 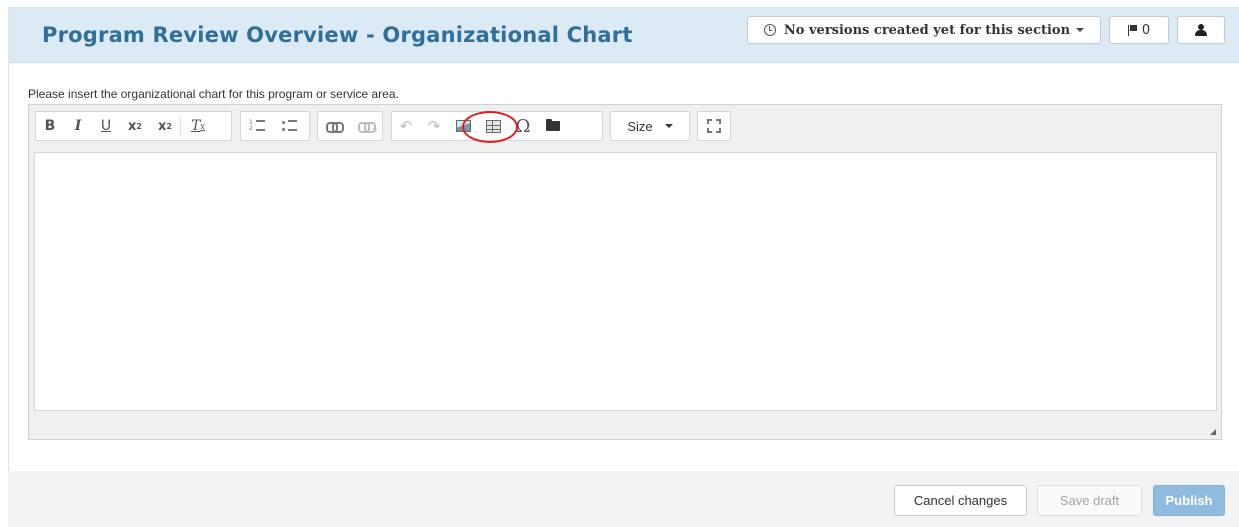 I want to click on omega-icon: Ω, so click(x=523, y=126).